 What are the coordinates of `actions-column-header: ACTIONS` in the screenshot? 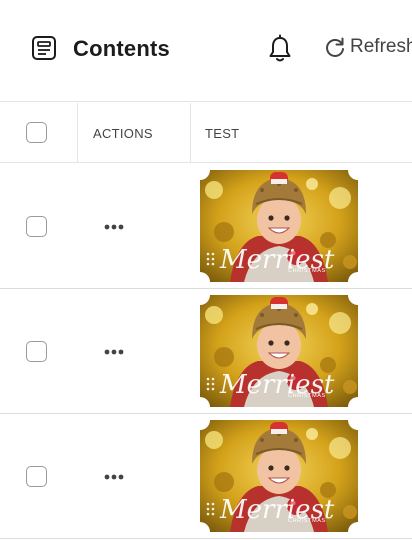 It's located at (134, 133).